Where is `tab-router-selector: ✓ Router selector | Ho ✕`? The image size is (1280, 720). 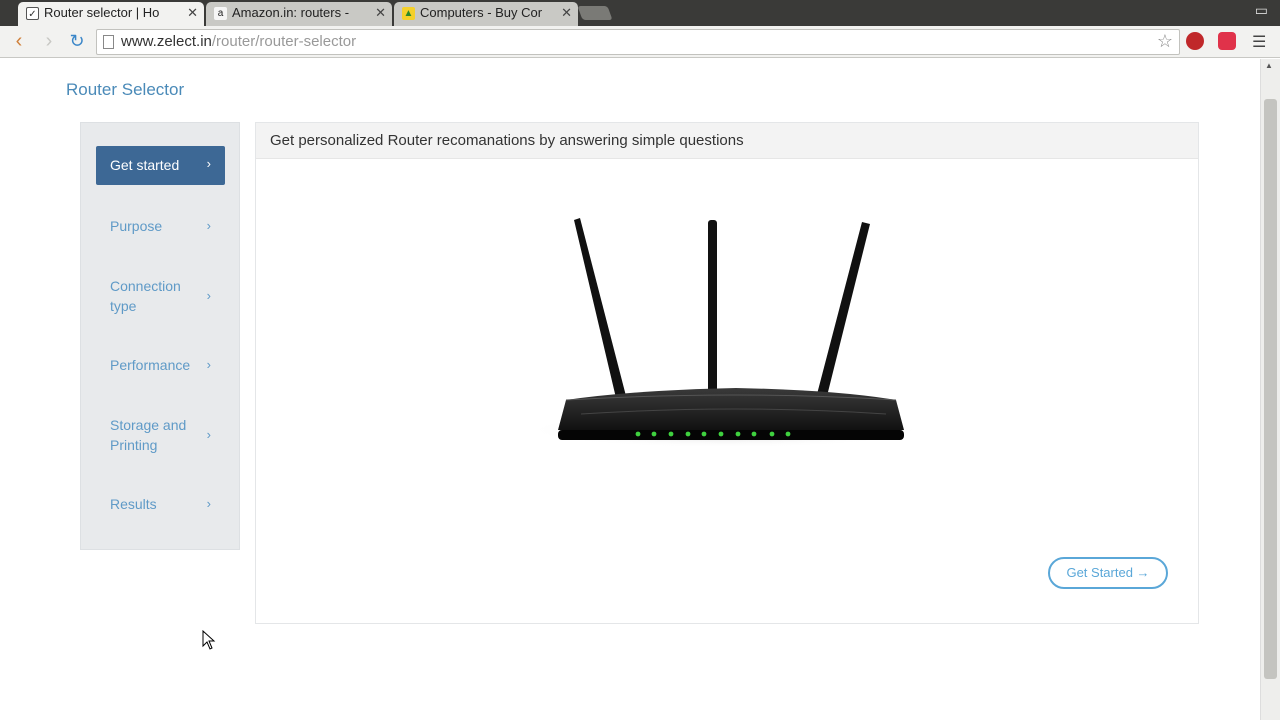
tab-router-selector: ✓ Router selector | Ho ✕ is located at coordinates (111, 14).